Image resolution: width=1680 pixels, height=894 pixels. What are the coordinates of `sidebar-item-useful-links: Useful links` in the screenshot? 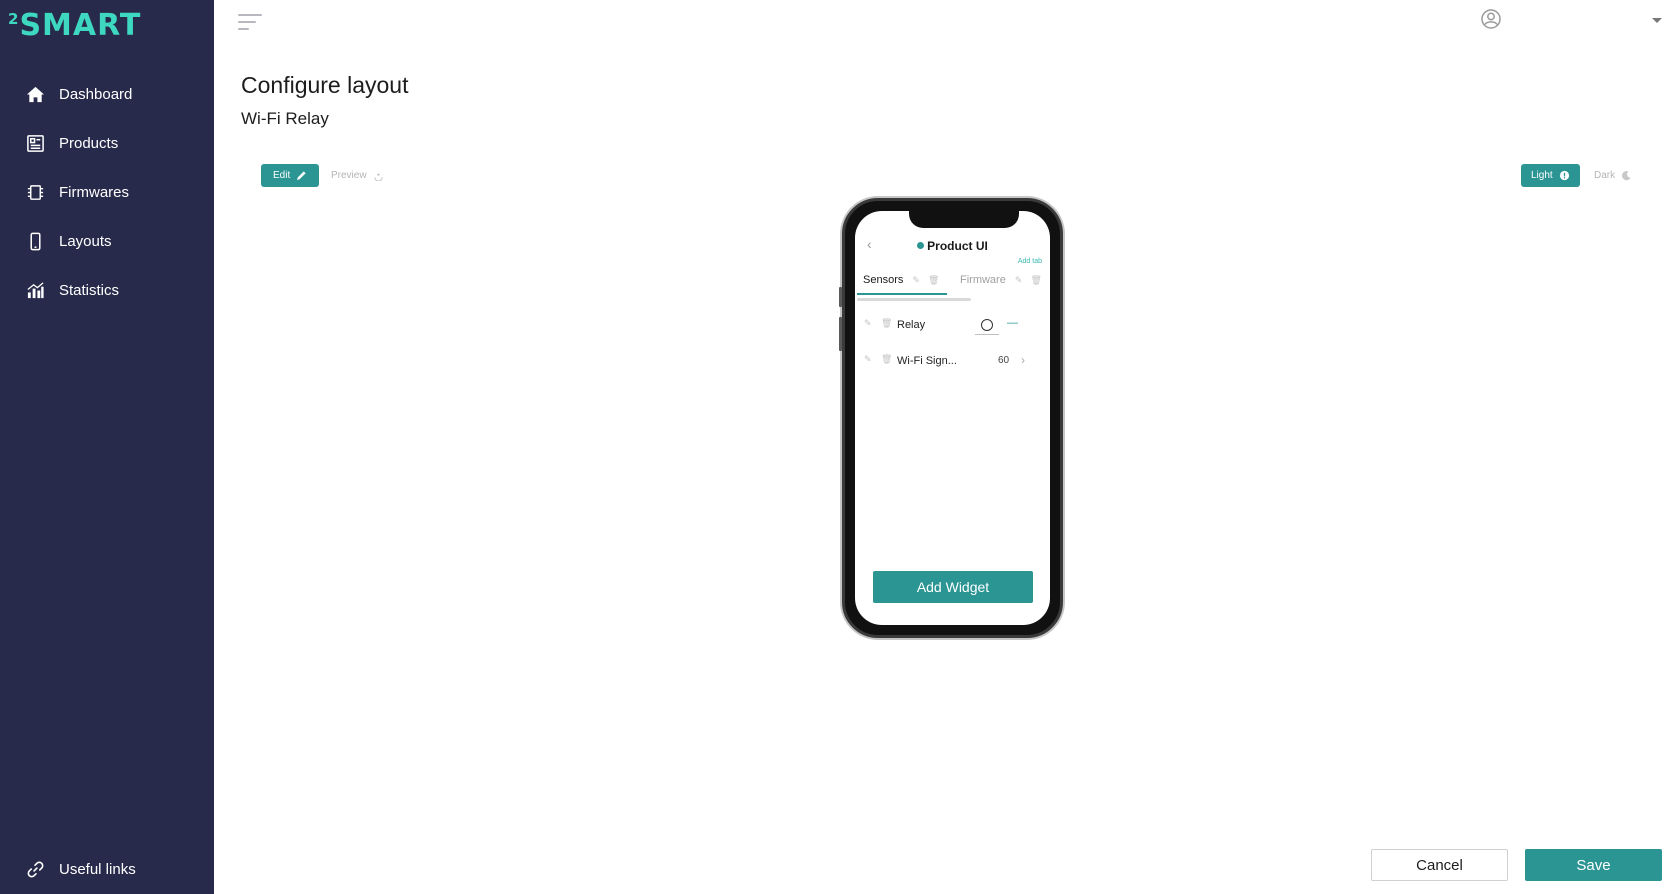 It's located at (107, 869).